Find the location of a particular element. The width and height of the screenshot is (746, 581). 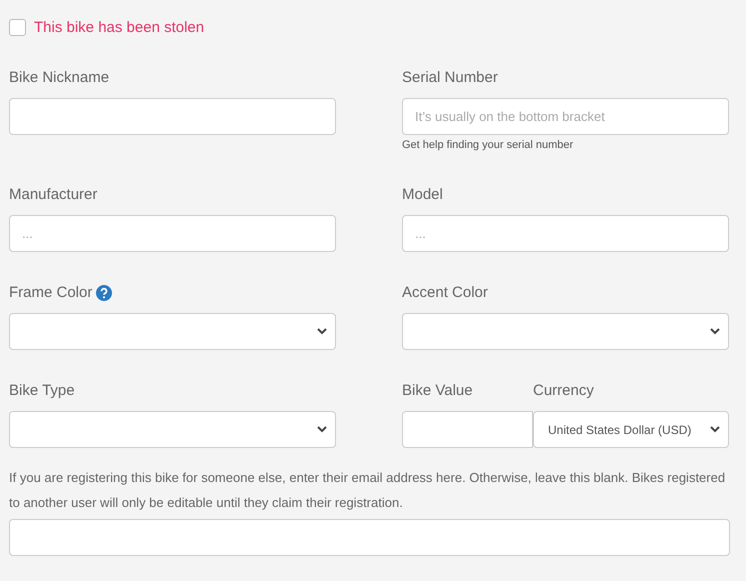

value-field is located at coordinates (467, 429).